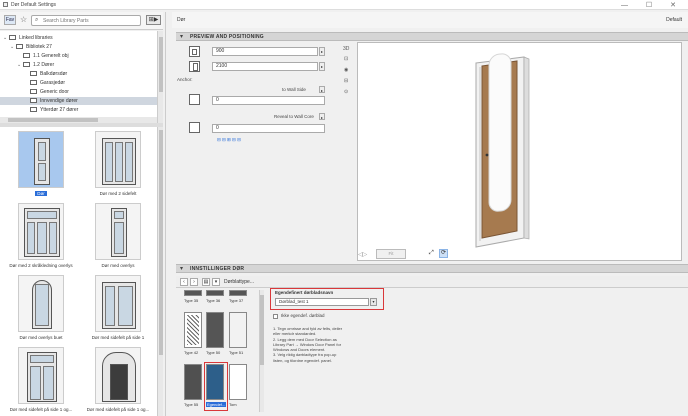  I want to click on search-input, so click(90, 21).